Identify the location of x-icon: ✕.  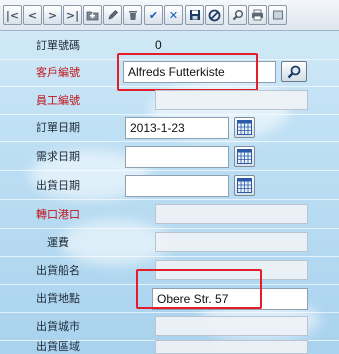
(173, 15).